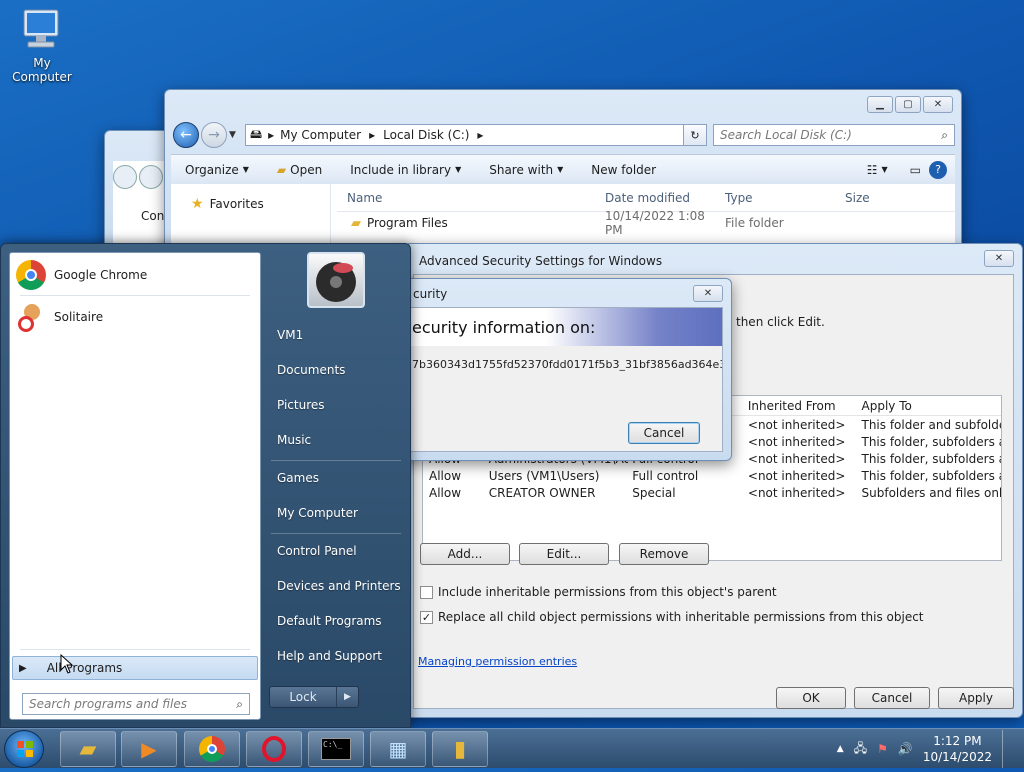  Describe the element at coordinates (880, 104) in the screenshot. I see `minimize-button: ▁` at that location.